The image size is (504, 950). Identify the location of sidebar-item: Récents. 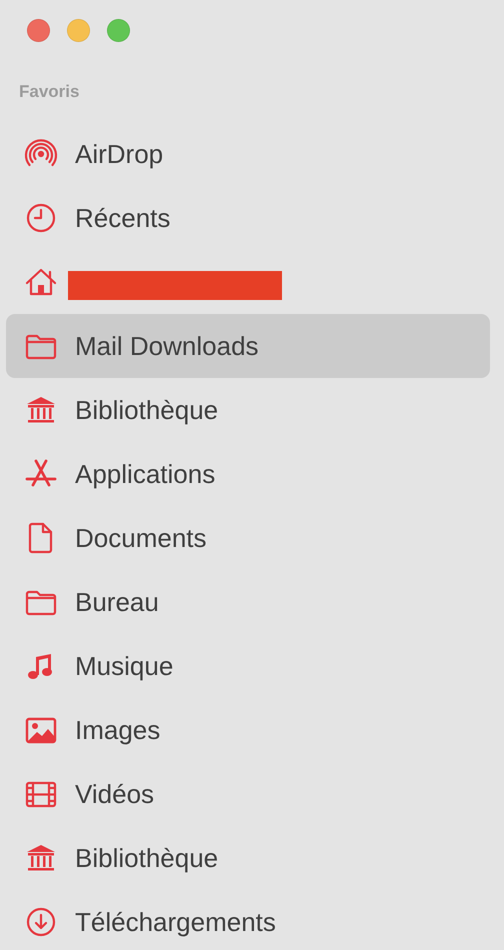
(248, 218).